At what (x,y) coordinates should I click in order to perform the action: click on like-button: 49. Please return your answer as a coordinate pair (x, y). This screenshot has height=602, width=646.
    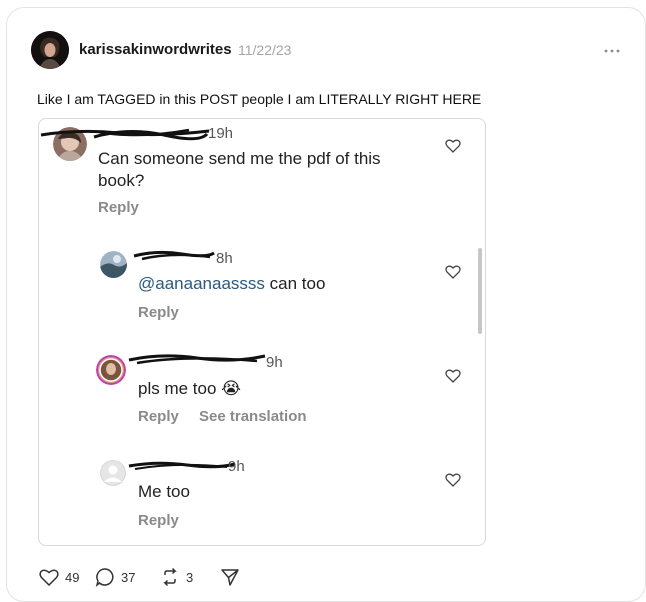
    Looking at the image, I should click on (59, 577).